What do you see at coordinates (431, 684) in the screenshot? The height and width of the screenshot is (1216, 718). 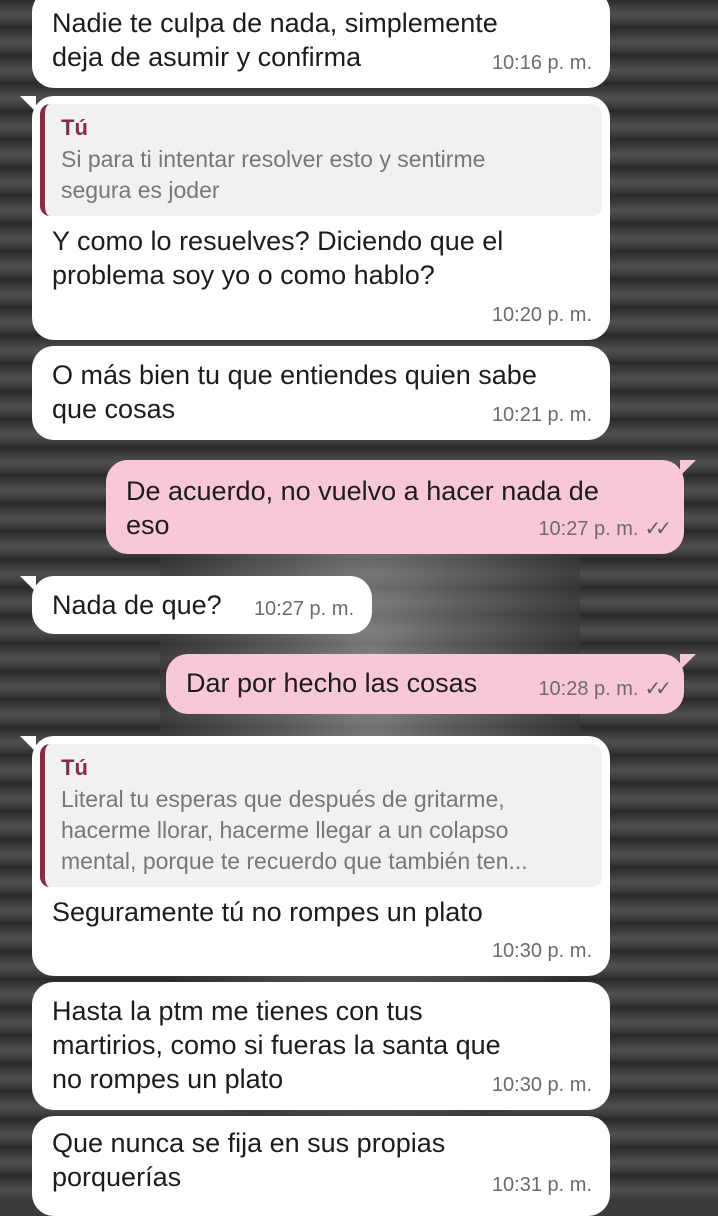 I see `message-bubble-outgoing: Dar por hecho las cosas 10:28 p. m. ✓✓` at bounding box center [431, 684].